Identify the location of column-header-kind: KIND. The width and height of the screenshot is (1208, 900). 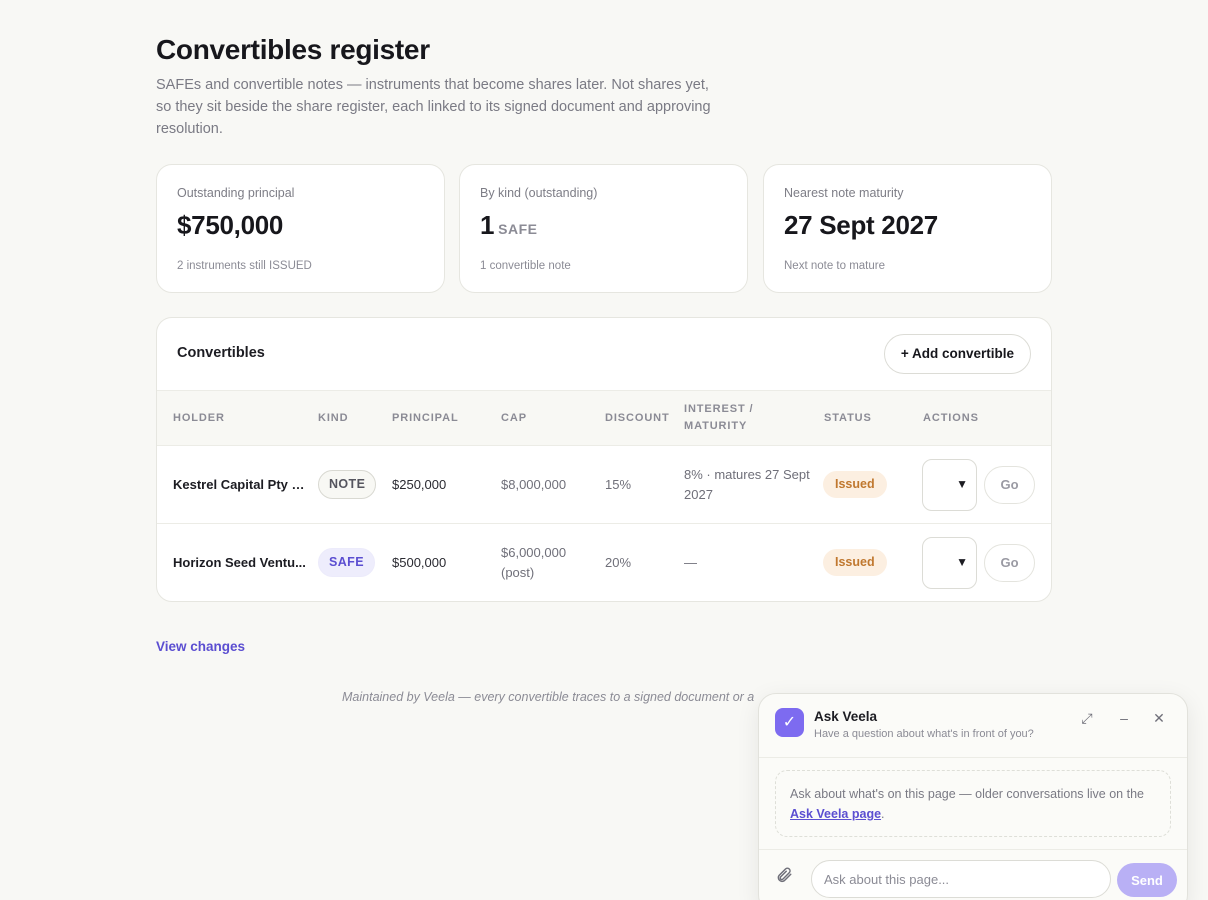
(333, 418).